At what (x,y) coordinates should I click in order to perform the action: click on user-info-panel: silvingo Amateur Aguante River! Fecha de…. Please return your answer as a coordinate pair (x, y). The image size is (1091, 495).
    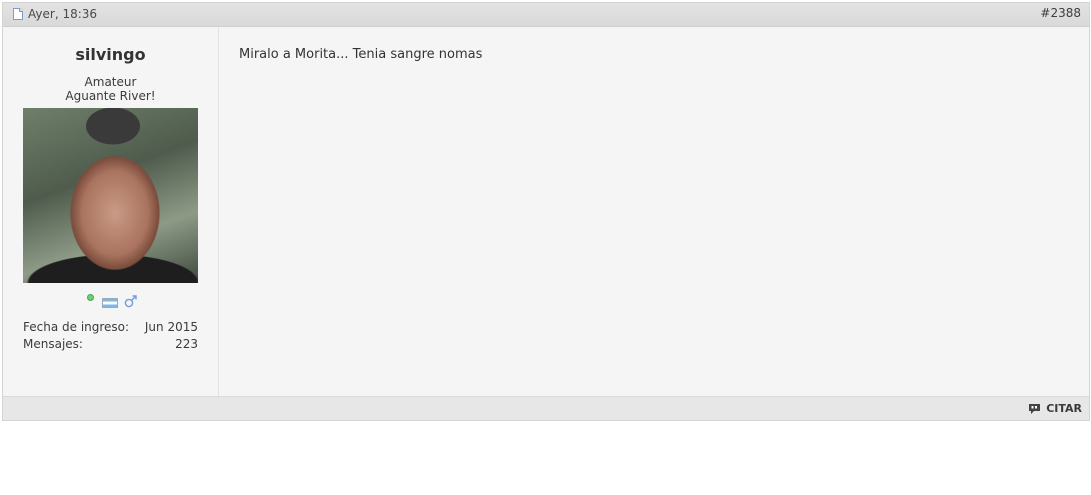
    Looking at the image, I should click on (111, 212).